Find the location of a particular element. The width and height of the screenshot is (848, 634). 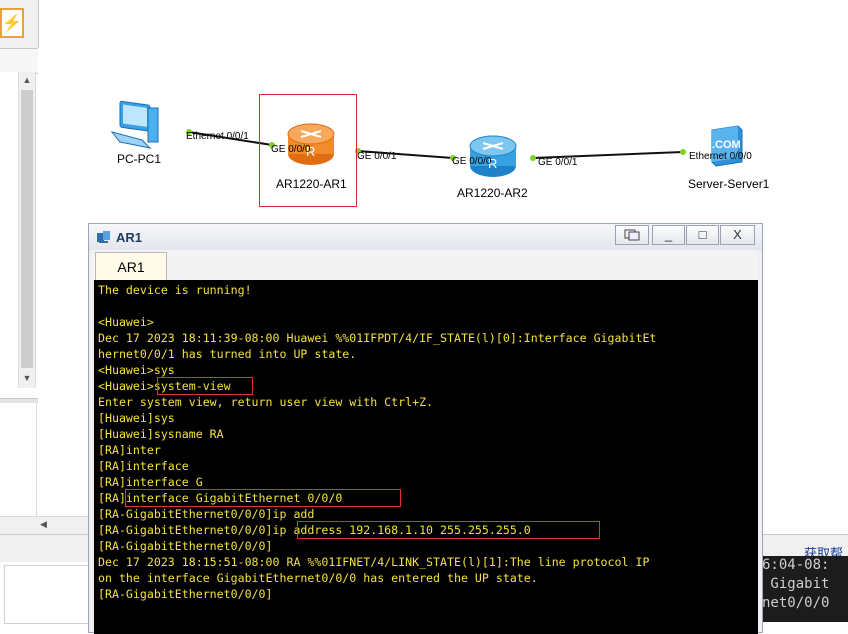

terminal-line: <Huawei> is located at coordinates (126, 322).